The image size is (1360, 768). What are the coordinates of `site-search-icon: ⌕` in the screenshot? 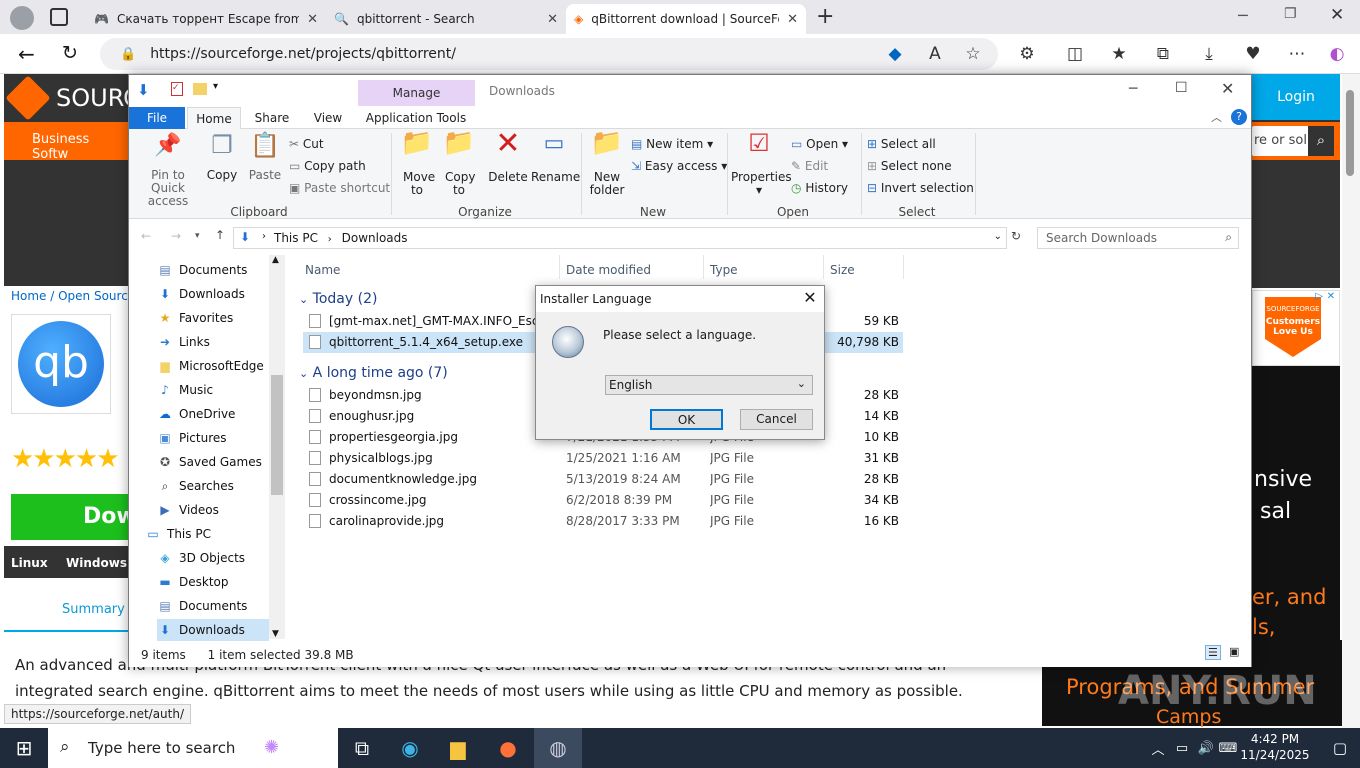 It's located at (1321, 141).